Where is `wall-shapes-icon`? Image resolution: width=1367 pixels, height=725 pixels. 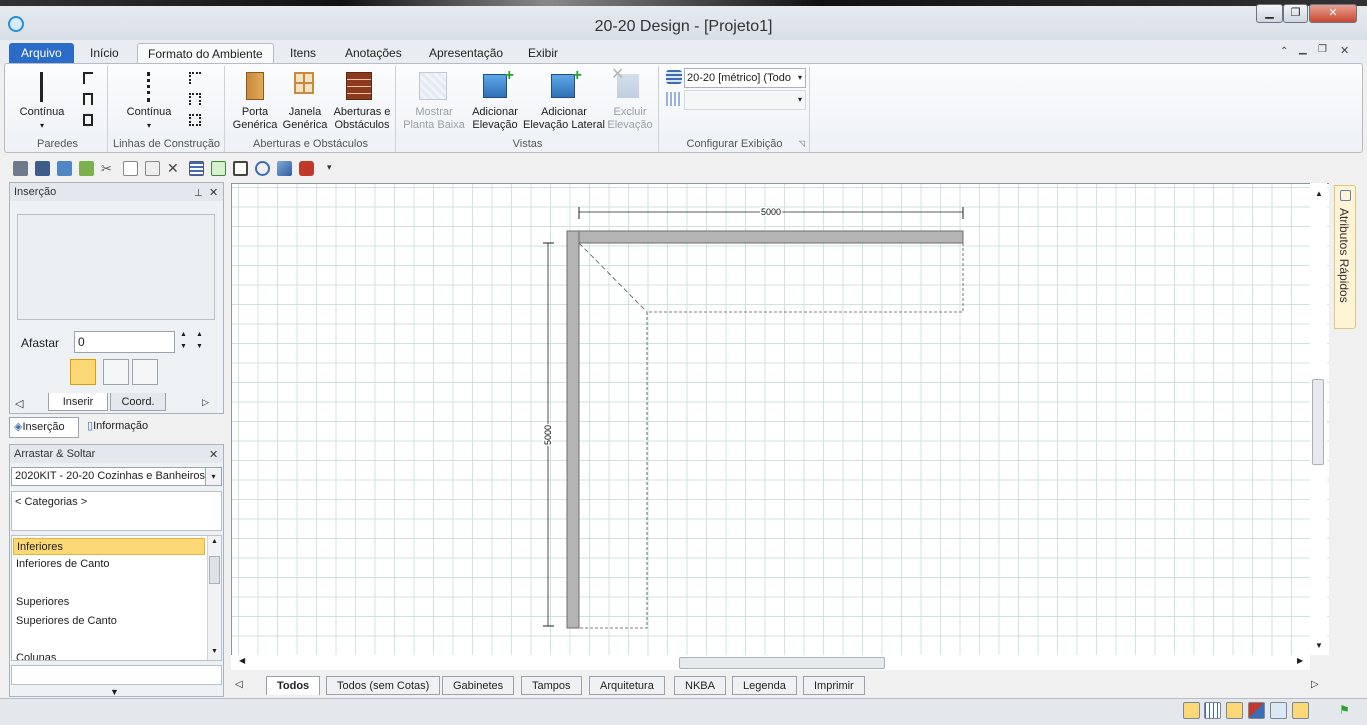 wall-shapes-icon is located at coordinates (89, 99).